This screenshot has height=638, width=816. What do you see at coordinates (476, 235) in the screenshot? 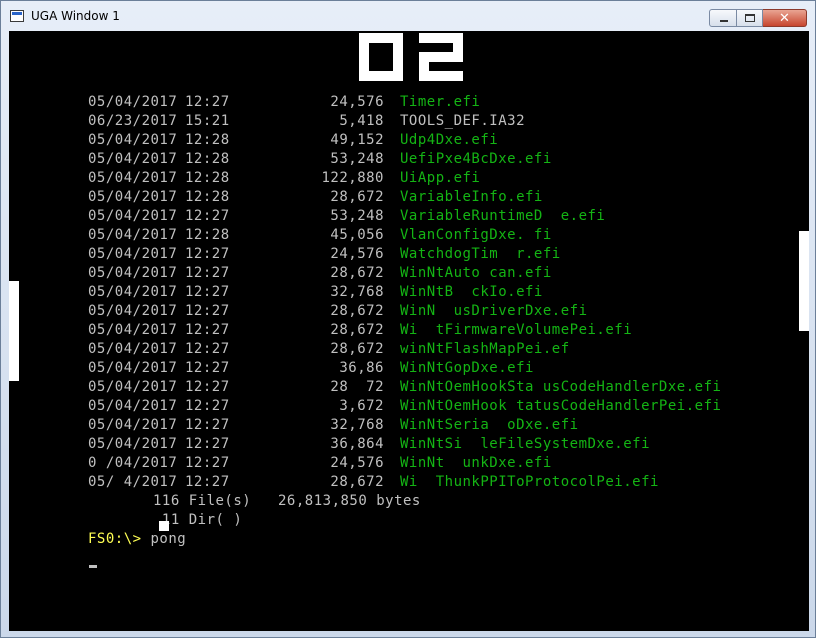
I see `file-name: VlanConfigDxe. fi` at bounding box center [476, 235].